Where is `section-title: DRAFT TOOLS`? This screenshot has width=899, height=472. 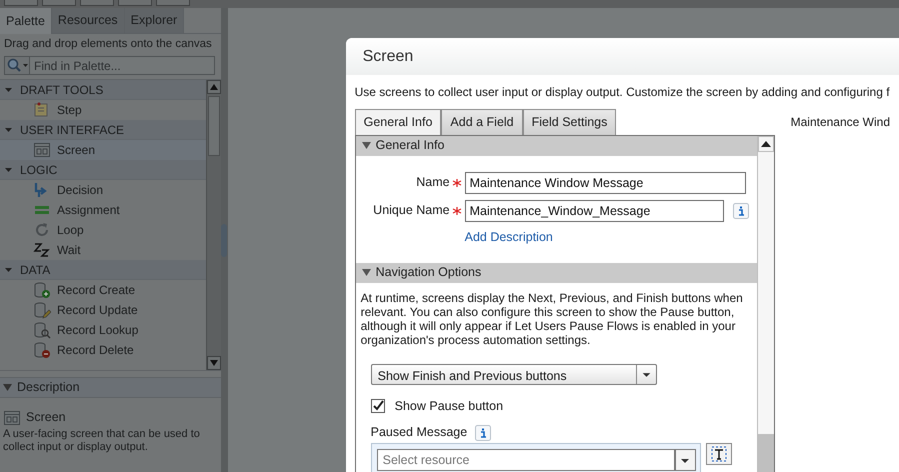
section-title: DRAFT TOOLS is located at coordinates (62, 90).